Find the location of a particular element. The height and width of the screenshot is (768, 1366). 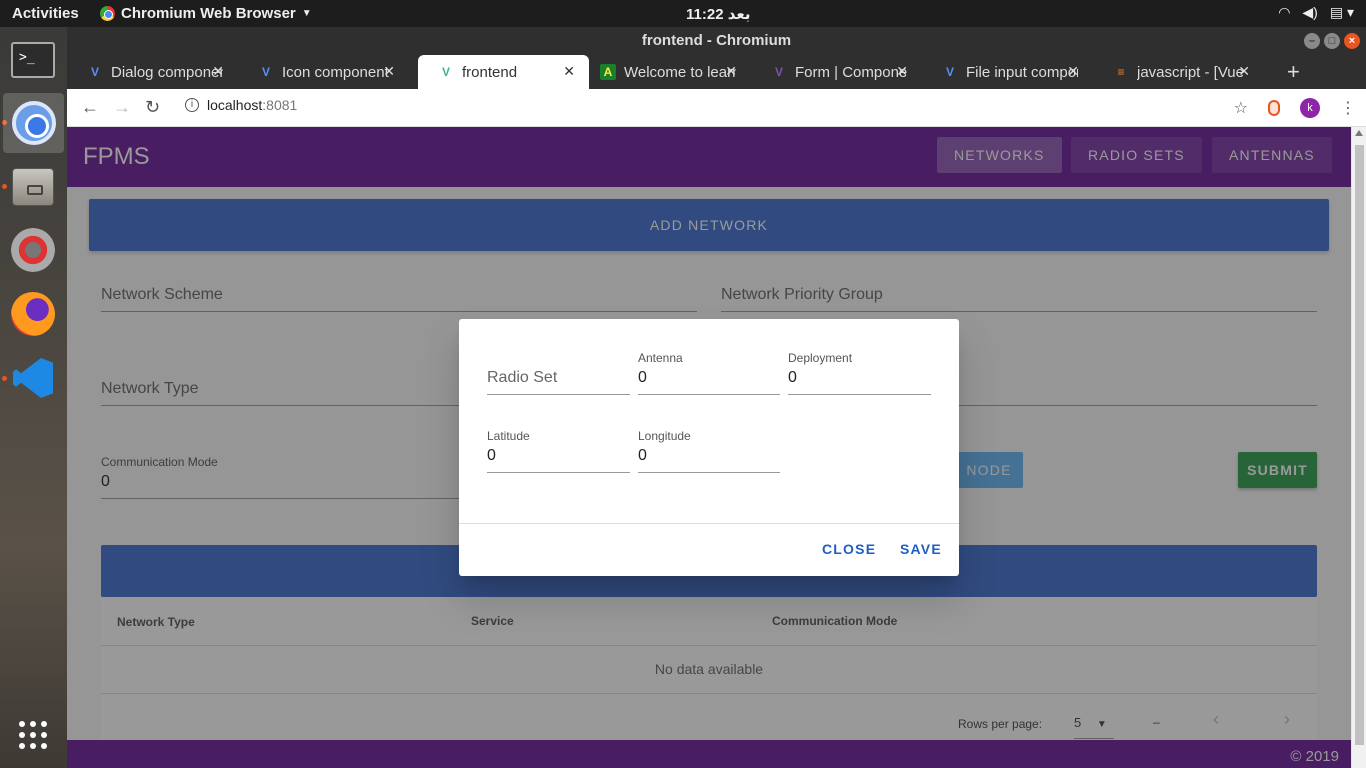

browser-tab: V Form | Component ✕ is located at coordinates (836, 72).